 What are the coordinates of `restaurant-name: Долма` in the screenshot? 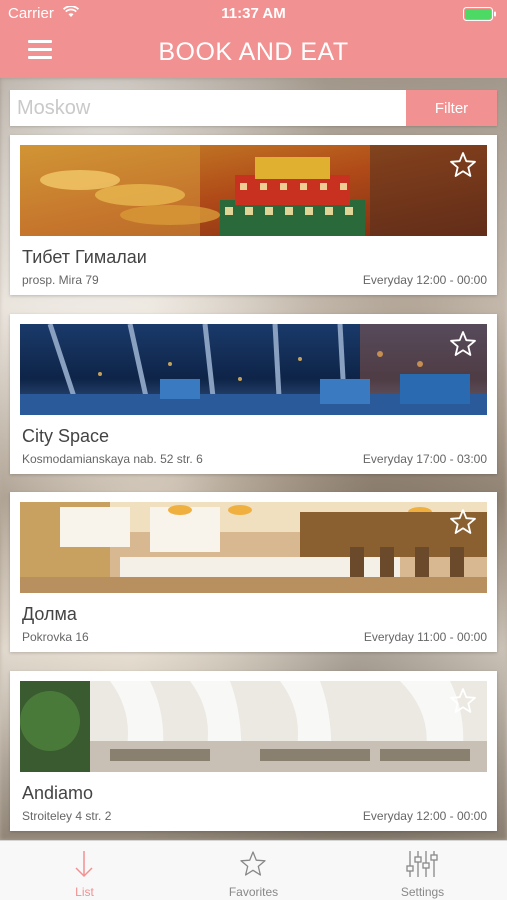 It's located at (49, 614).